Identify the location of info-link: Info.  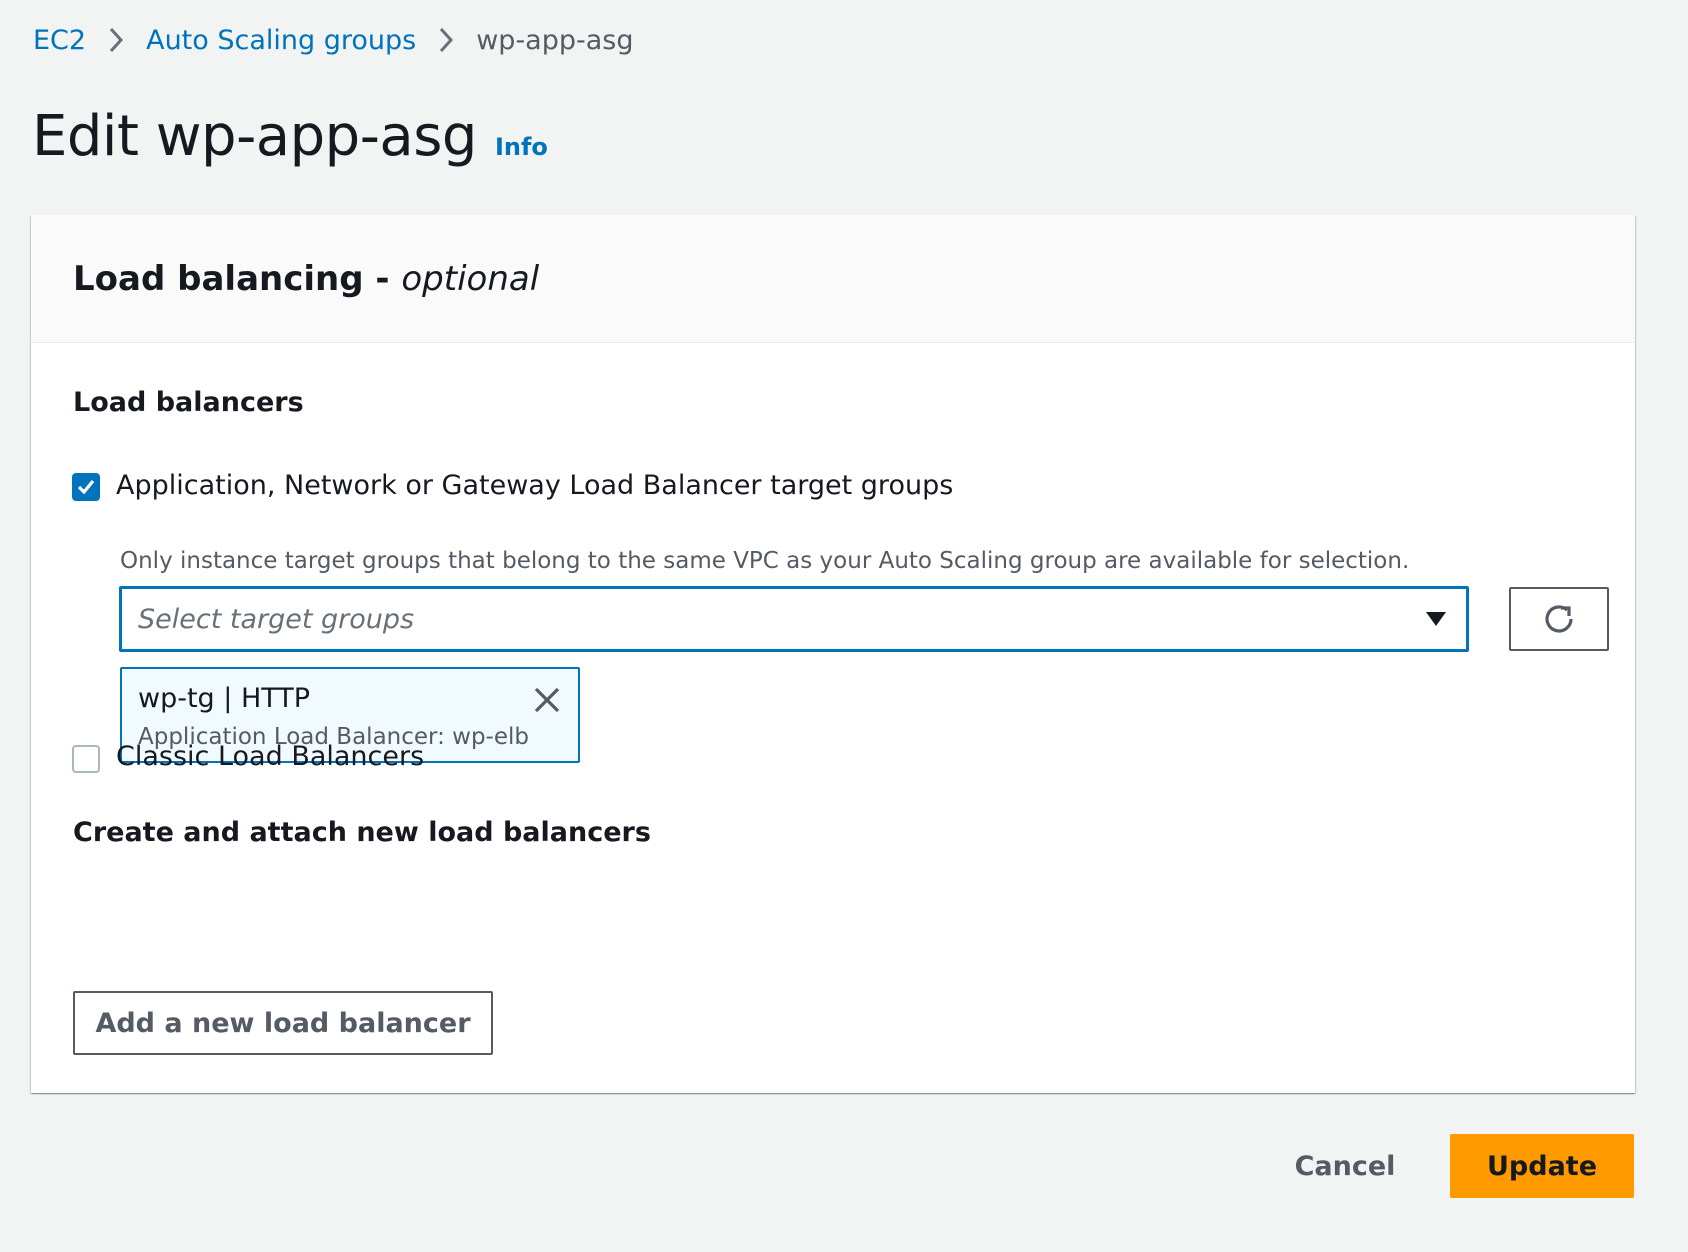
(521, 147).